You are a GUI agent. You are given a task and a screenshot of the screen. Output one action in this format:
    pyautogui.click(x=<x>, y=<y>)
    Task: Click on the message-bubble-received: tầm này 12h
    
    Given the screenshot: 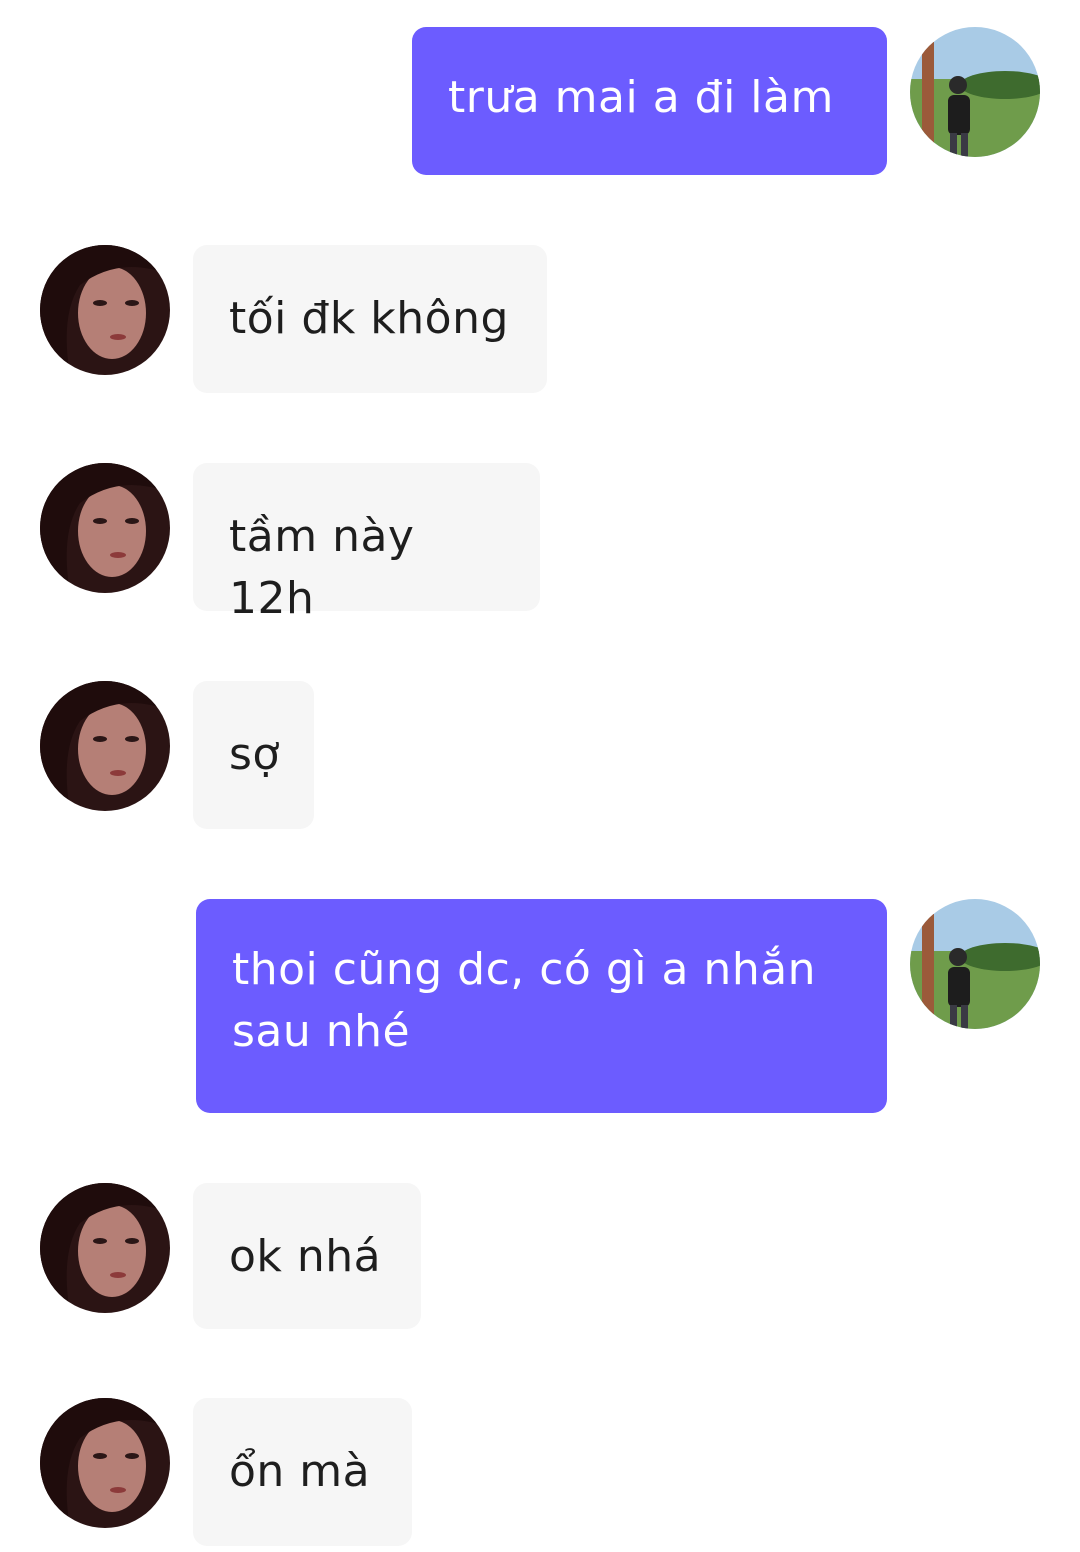 What is the action you would take?
    pyautogui.click(x=366, y=543)
    